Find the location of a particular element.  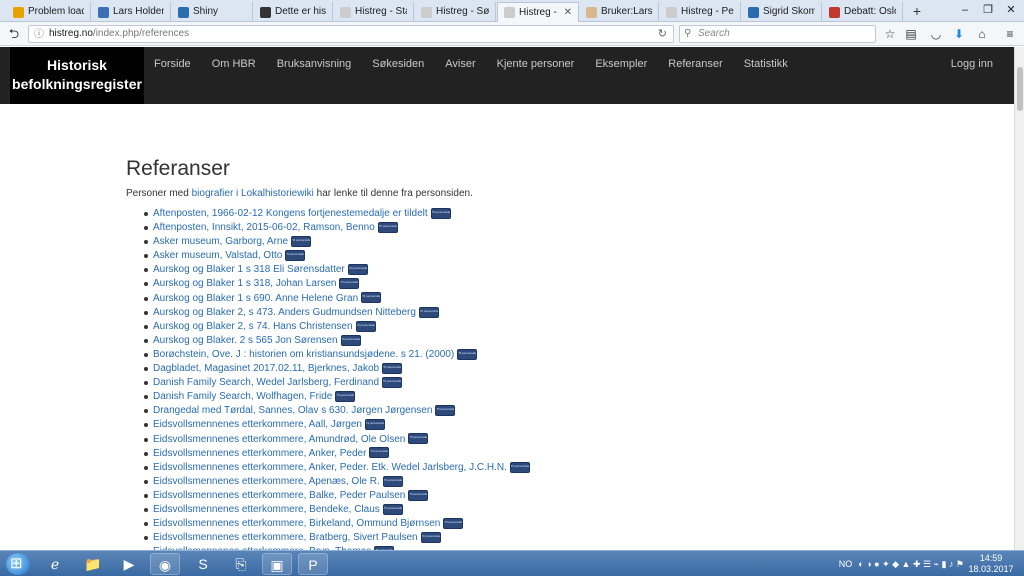

nav-link: Aviser is located at coordinates (460, 75).